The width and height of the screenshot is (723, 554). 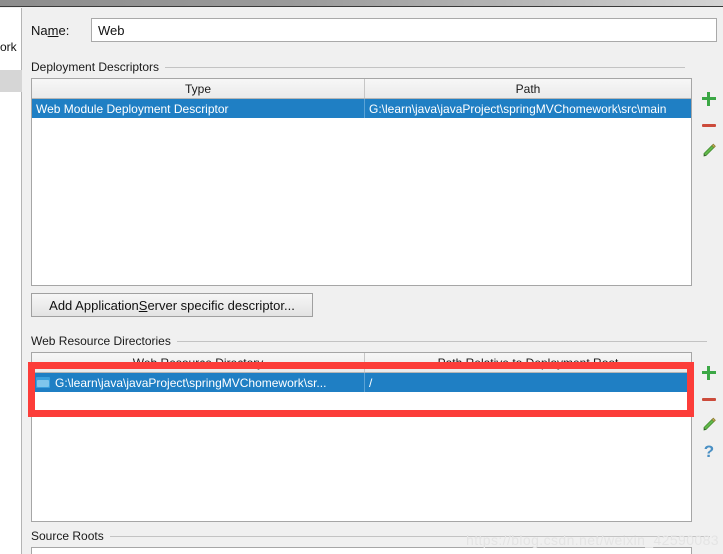 I want to click on button-label-mnemonic: S, so click(x=143, y=305).